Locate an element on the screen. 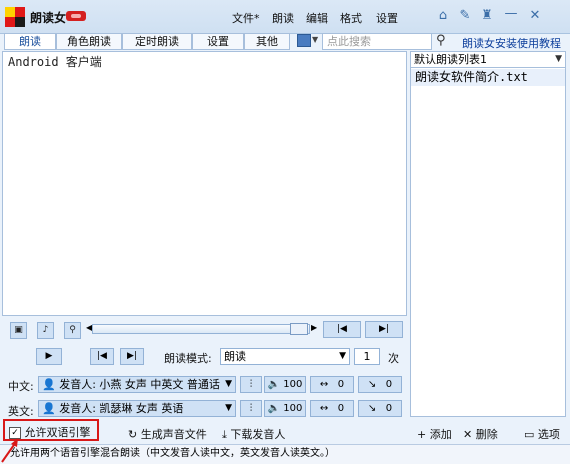 This screenshot has width=570, height=464. minimize-icon: — is located at coordinates (511, 14).